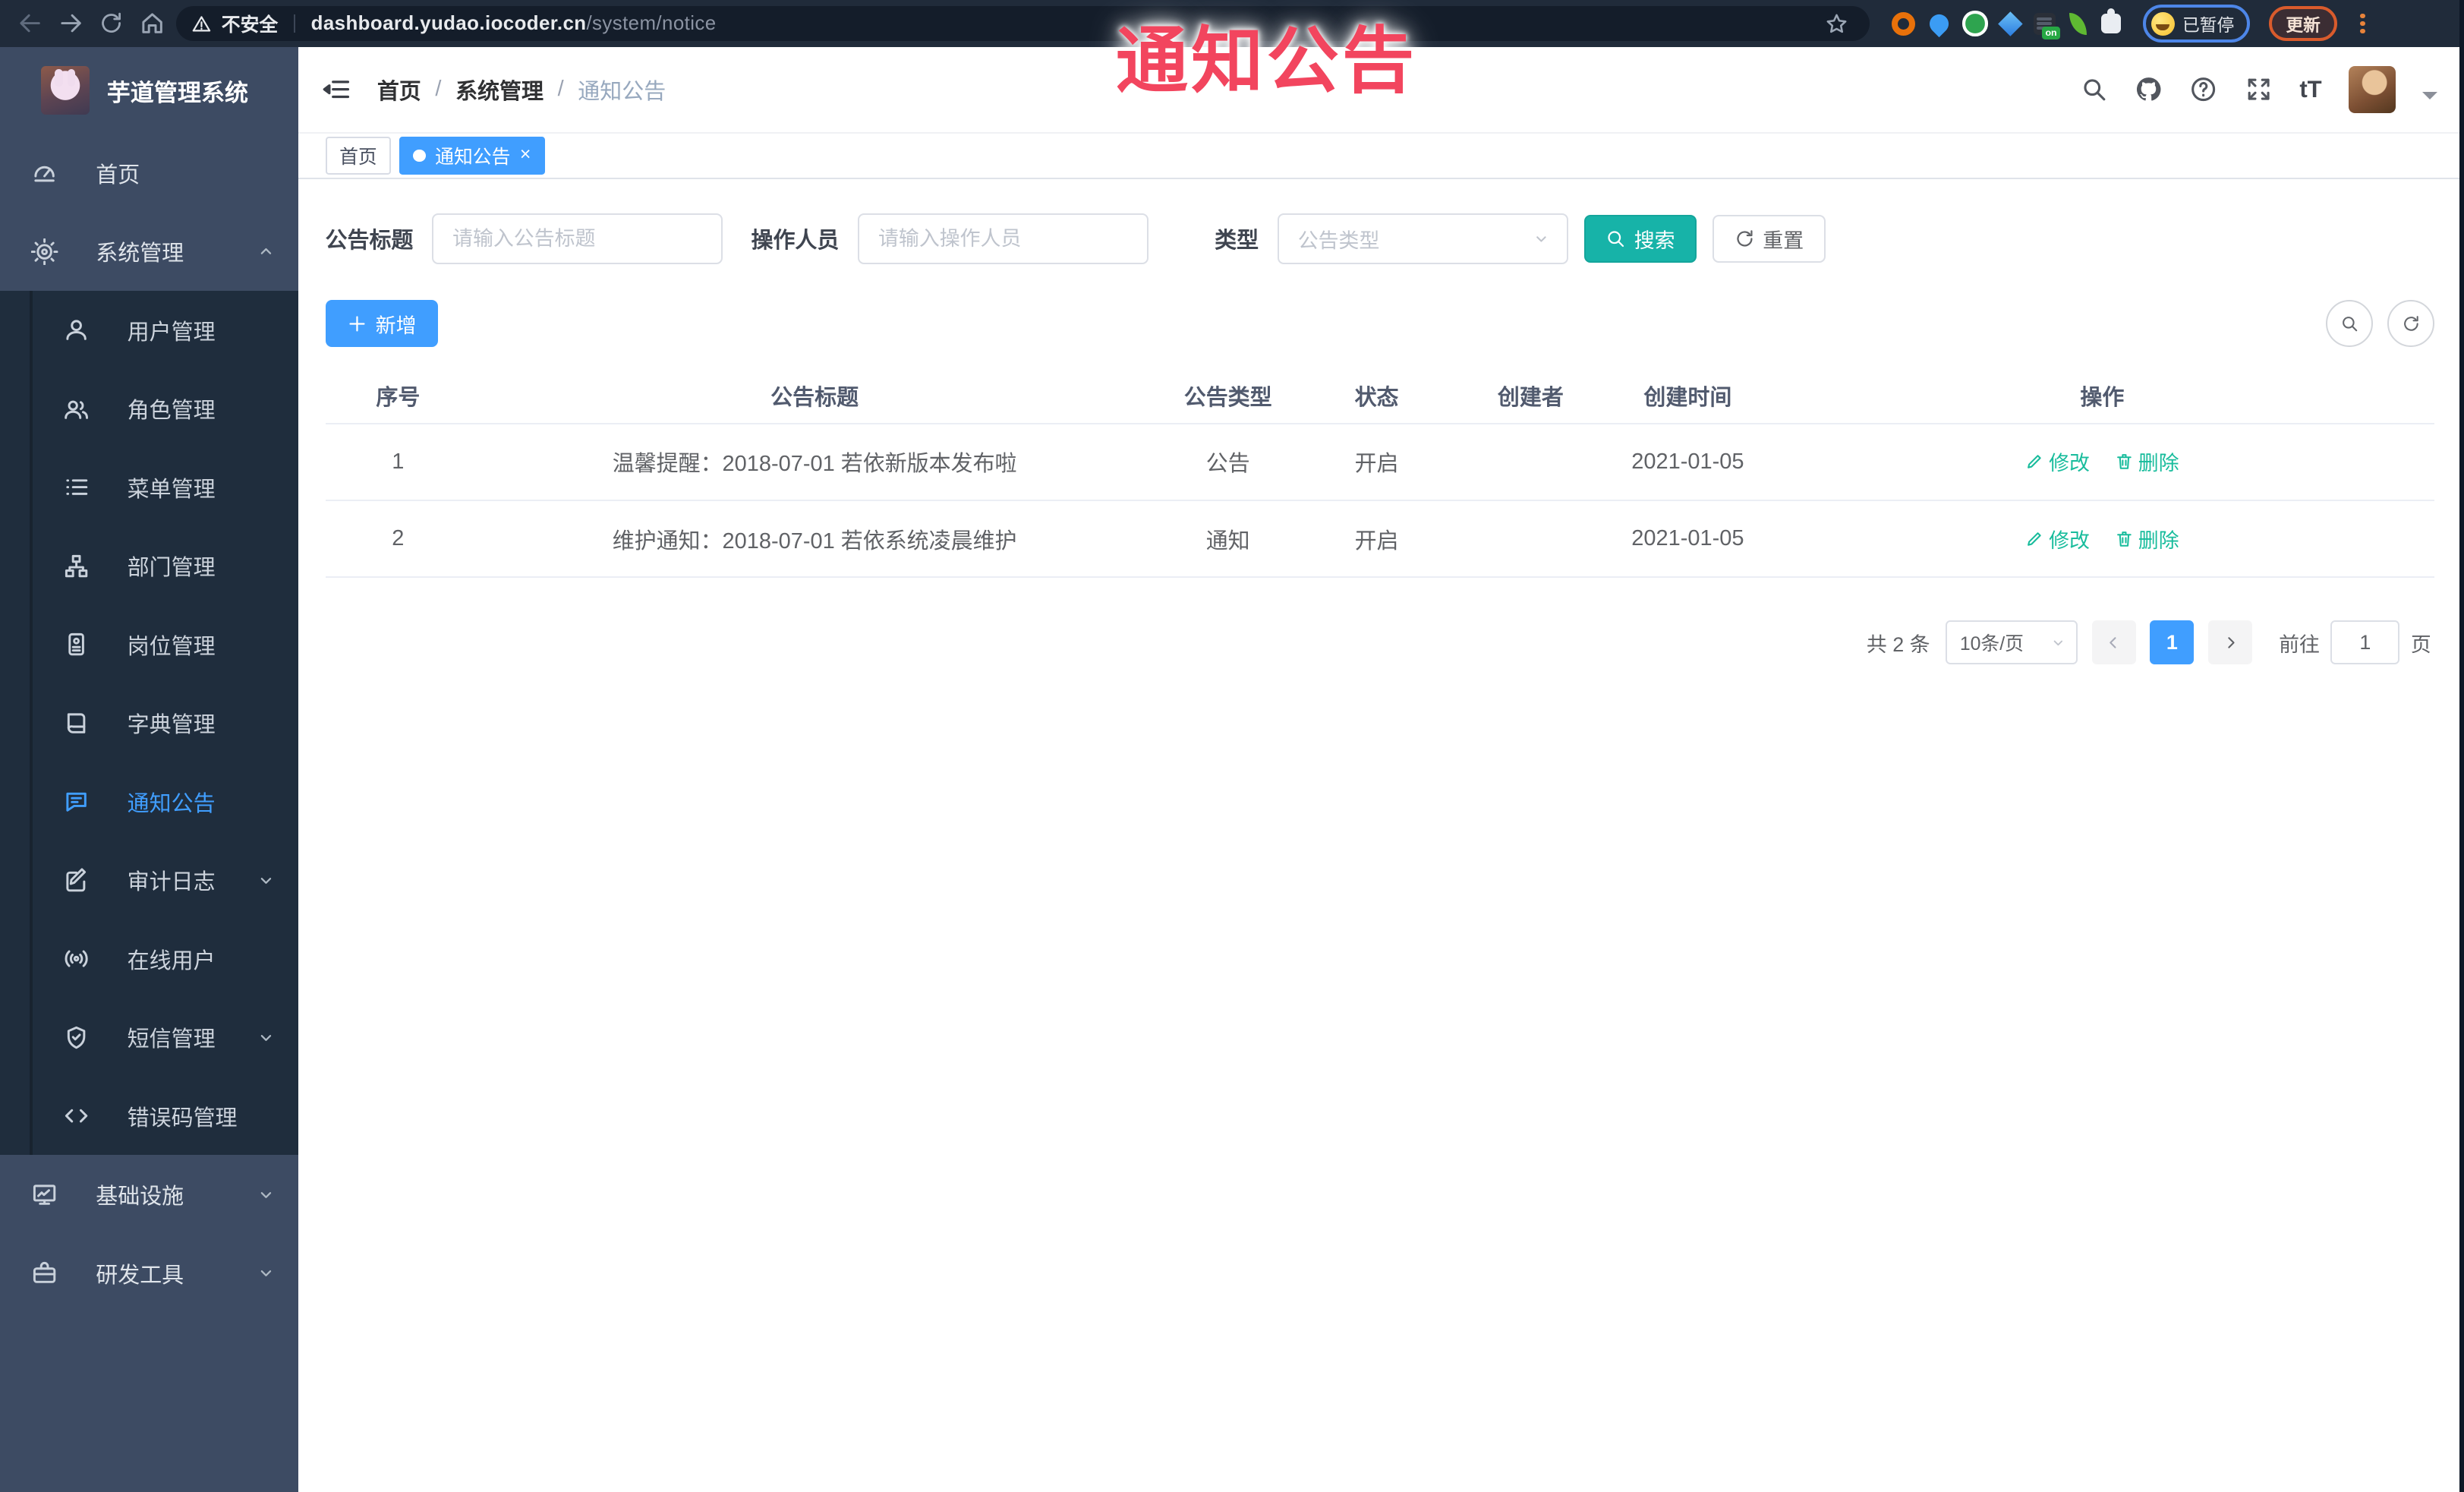 This screenshot has width=2464, height=1492. I want to click on chevron-down-icon, so click(266, 1037).